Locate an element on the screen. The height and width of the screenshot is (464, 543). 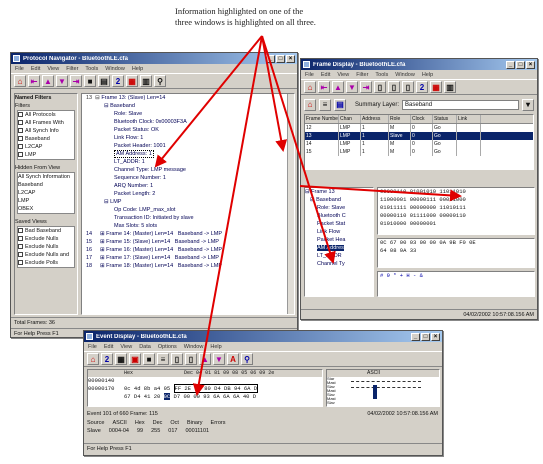
binary-row: 00000110 01001010 11011010 is located at coordinates (457, 192).